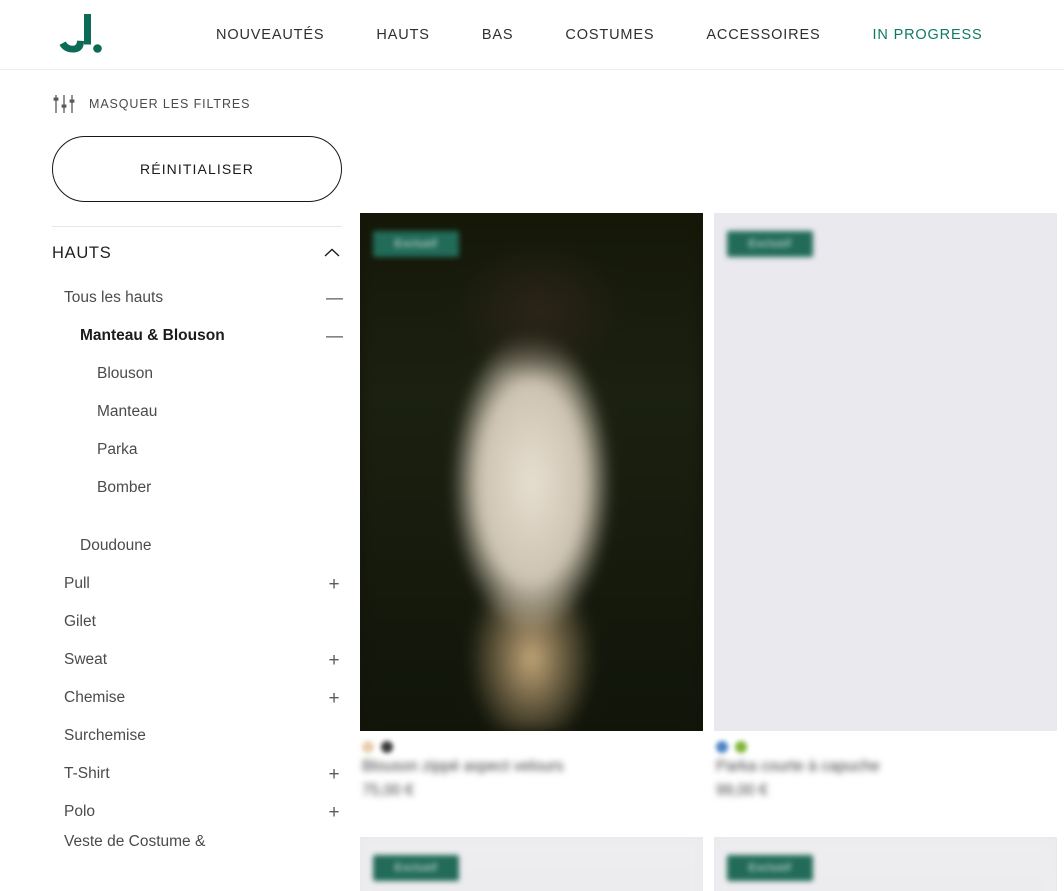 The width and height of the screenshot is (1064, 891). I want to click on nav-item-costumes: COSTUMES, so click(609, 35).